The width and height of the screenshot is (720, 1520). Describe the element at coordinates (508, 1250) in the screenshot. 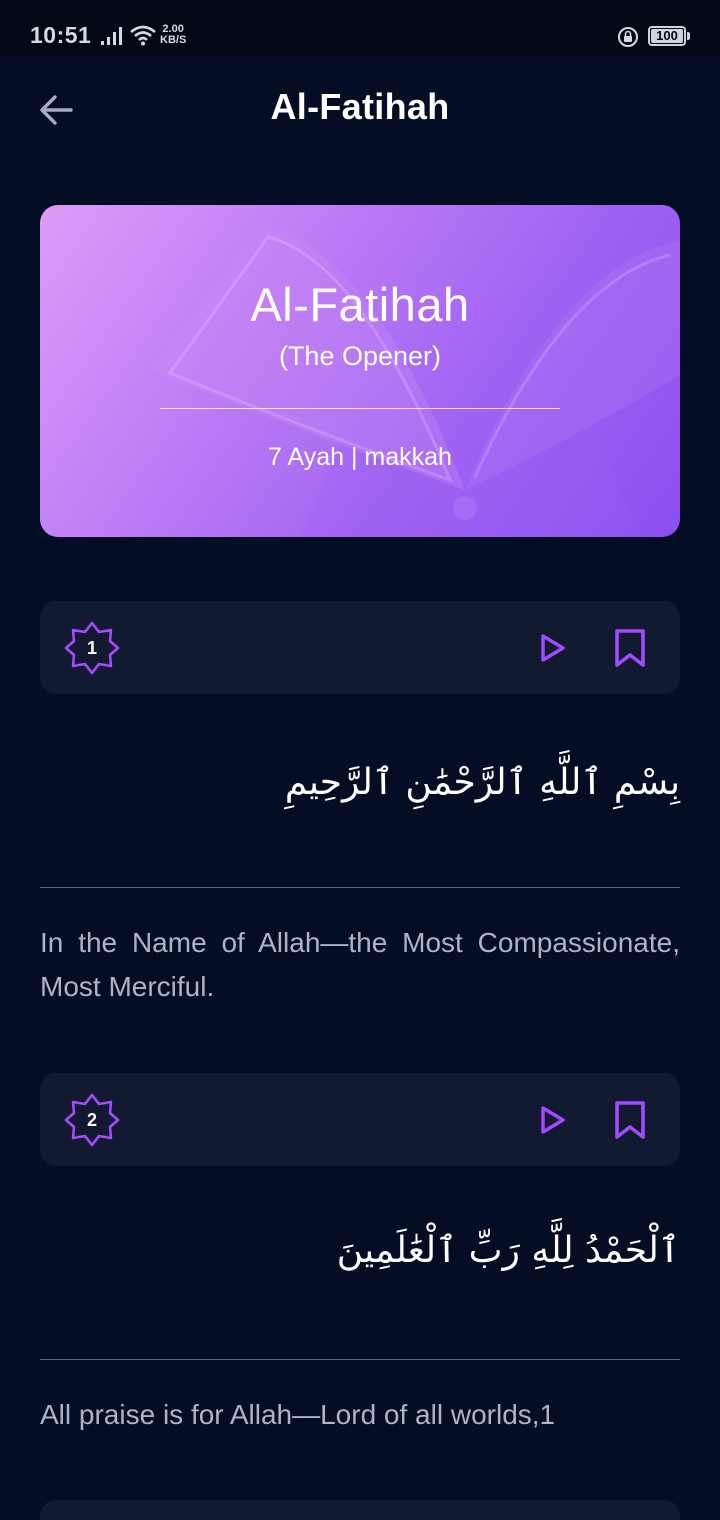

I see `ayah-arabic-text: ٱلْحَمْدُ لِلَّهِ رَبِّ ٱلْعَٰلَمِينَ` at that location.